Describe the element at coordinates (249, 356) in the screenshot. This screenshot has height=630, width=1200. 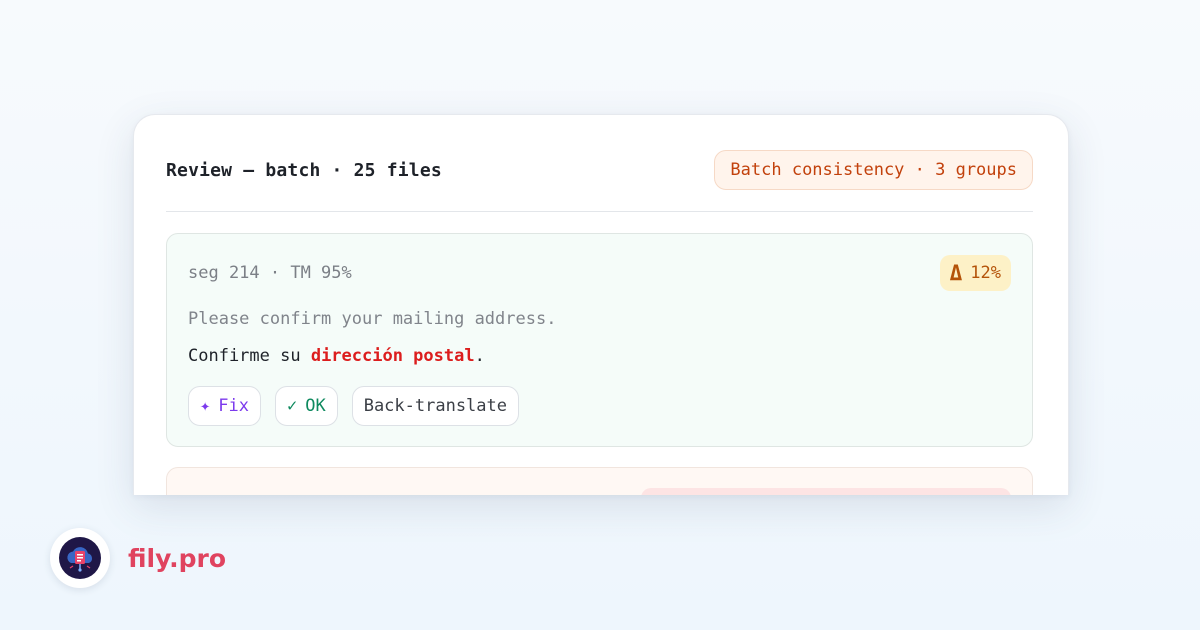
I see `target-text-before: Confirme su` at that location.